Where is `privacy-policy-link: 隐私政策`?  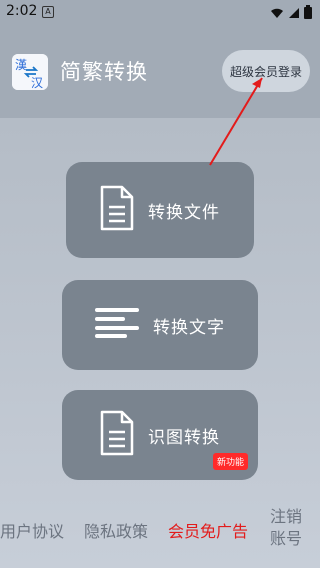 privacy-policy-link: 隐私政策 is located at coordinates (116, 530).